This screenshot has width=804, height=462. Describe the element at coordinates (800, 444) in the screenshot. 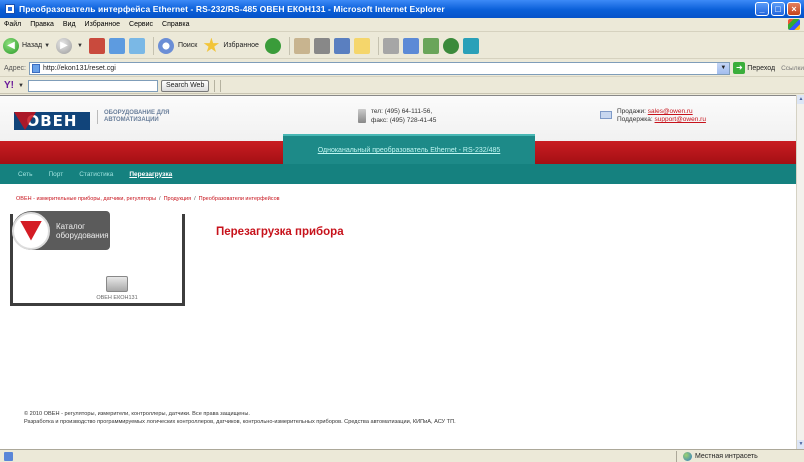

I see `scroll-down-icon: ▼` at that location.